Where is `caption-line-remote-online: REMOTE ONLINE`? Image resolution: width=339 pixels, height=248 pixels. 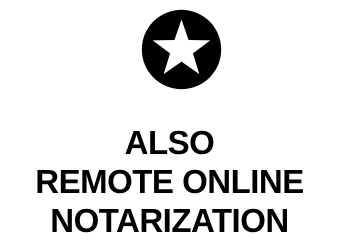 caption-line-remote-online: REMOTE ONLINE is located at coordinates (169, 181).